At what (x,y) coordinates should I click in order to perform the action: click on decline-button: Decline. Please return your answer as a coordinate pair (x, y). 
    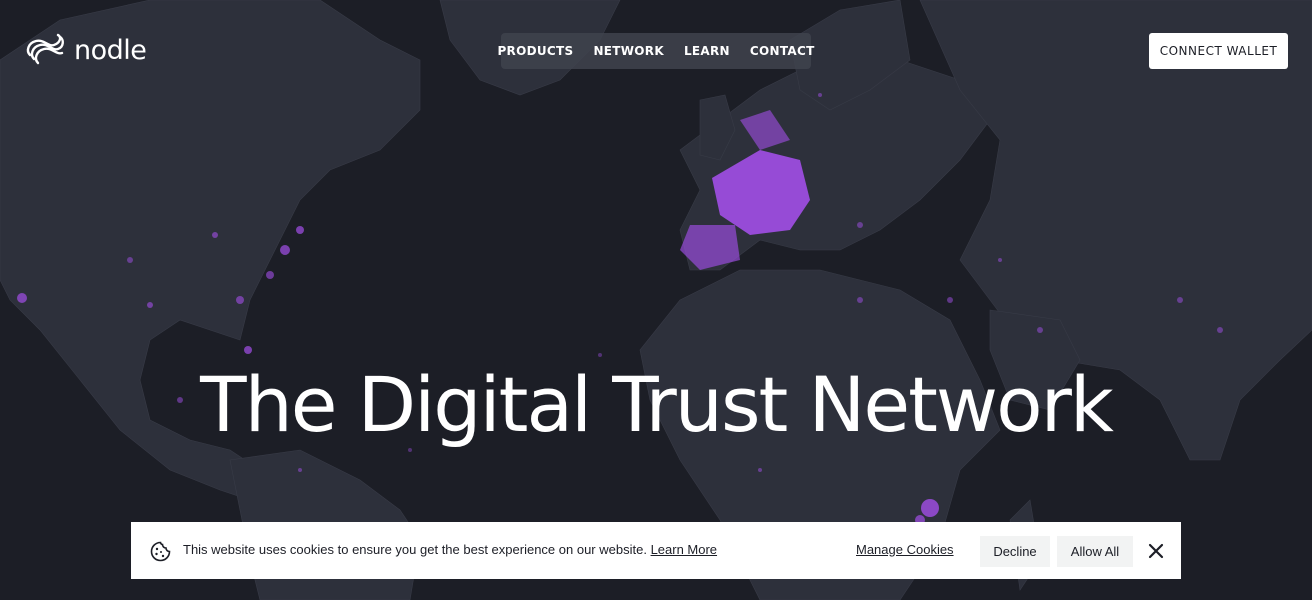
    Looking at the image, I should click on (1015, 551).